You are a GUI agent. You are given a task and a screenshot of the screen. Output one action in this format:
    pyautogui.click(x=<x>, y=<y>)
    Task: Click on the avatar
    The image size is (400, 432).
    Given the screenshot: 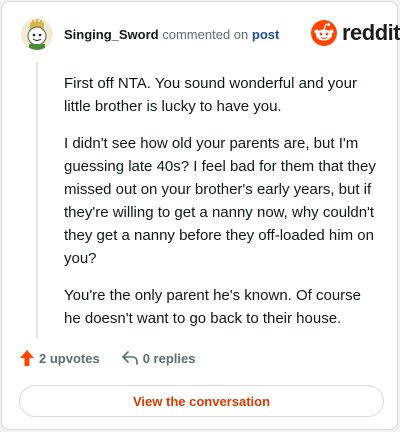 What is the action you would take?
    pyautogui.click(x=37, y=34)
    